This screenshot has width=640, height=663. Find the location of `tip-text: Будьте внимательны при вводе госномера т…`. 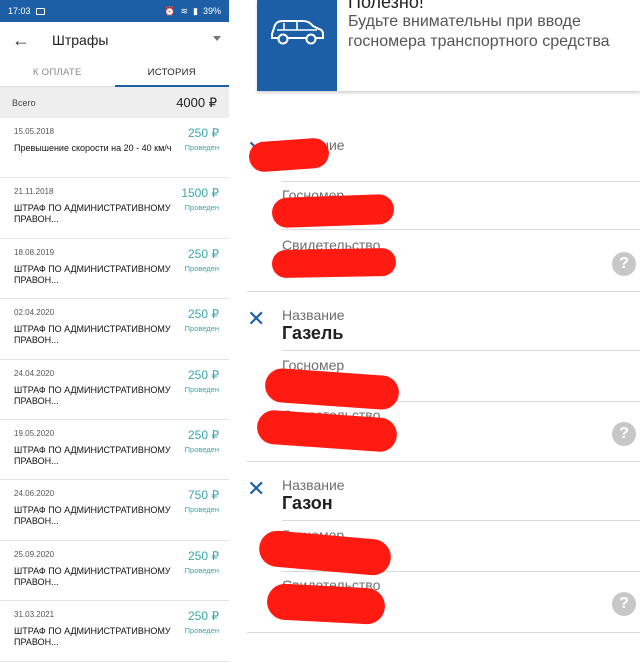

tip-text: Будьте внимательны при вводе госномера т… is located at coordinates (479, 31).